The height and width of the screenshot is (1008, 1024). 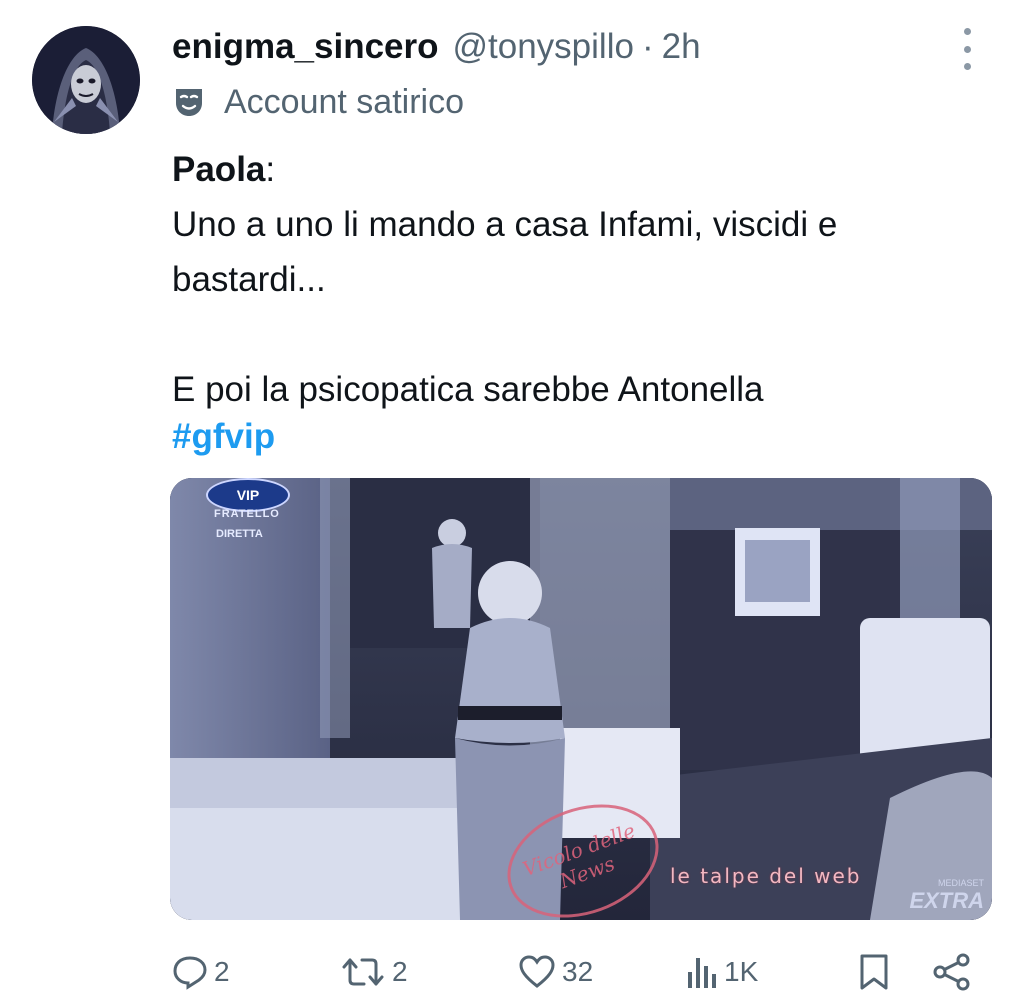 I want to click on timestamp: 2h, so click(x=681, y=47).